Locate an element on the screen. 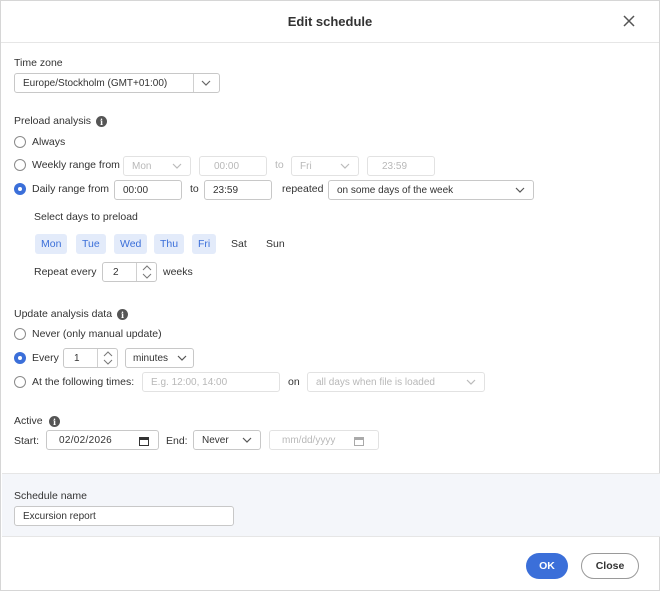 The width and height of the screenshot is (660, 591). update-times-input: E.g. 12:00, 14:00 is located at coordinates (211, 382).